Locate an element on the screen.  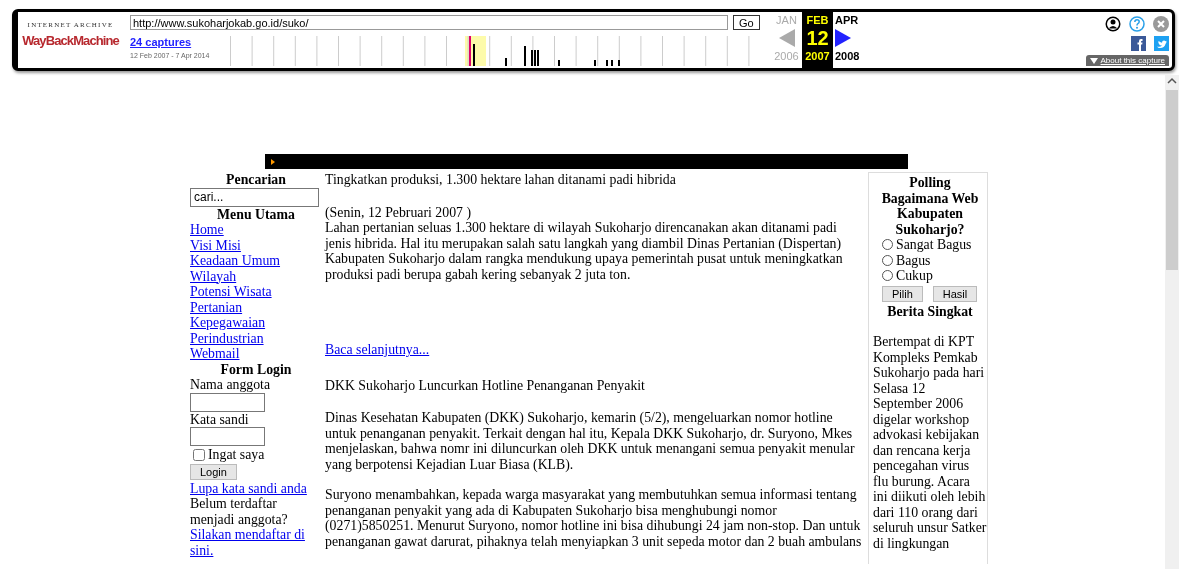
field-label: Kata sandi is located at coordinates (219, 419).